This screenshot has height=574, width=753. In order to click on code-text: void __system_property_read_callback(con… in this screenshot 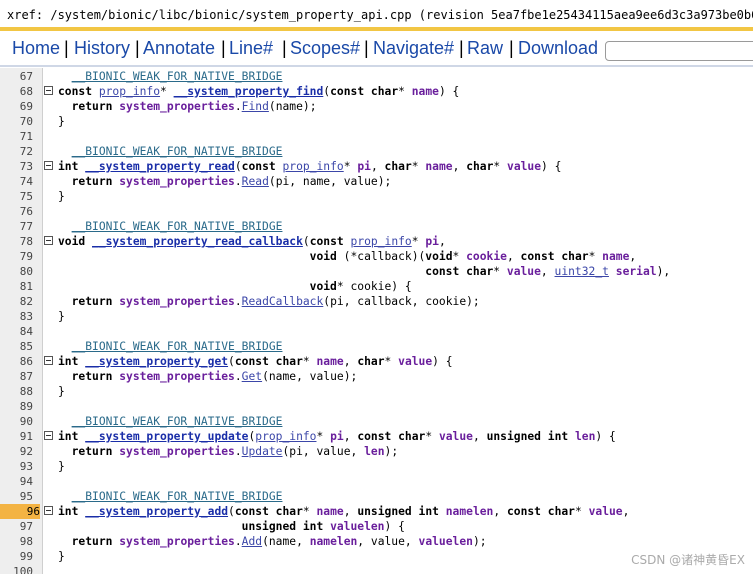, I will do `click(252, 241)`.